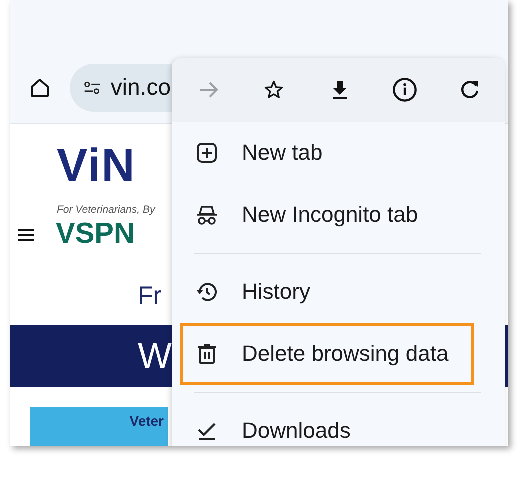 The image size is (520, 486). Describe the element at coordinates (150, 296) in the screenshot. I see `page-heading: Fr` at that location.